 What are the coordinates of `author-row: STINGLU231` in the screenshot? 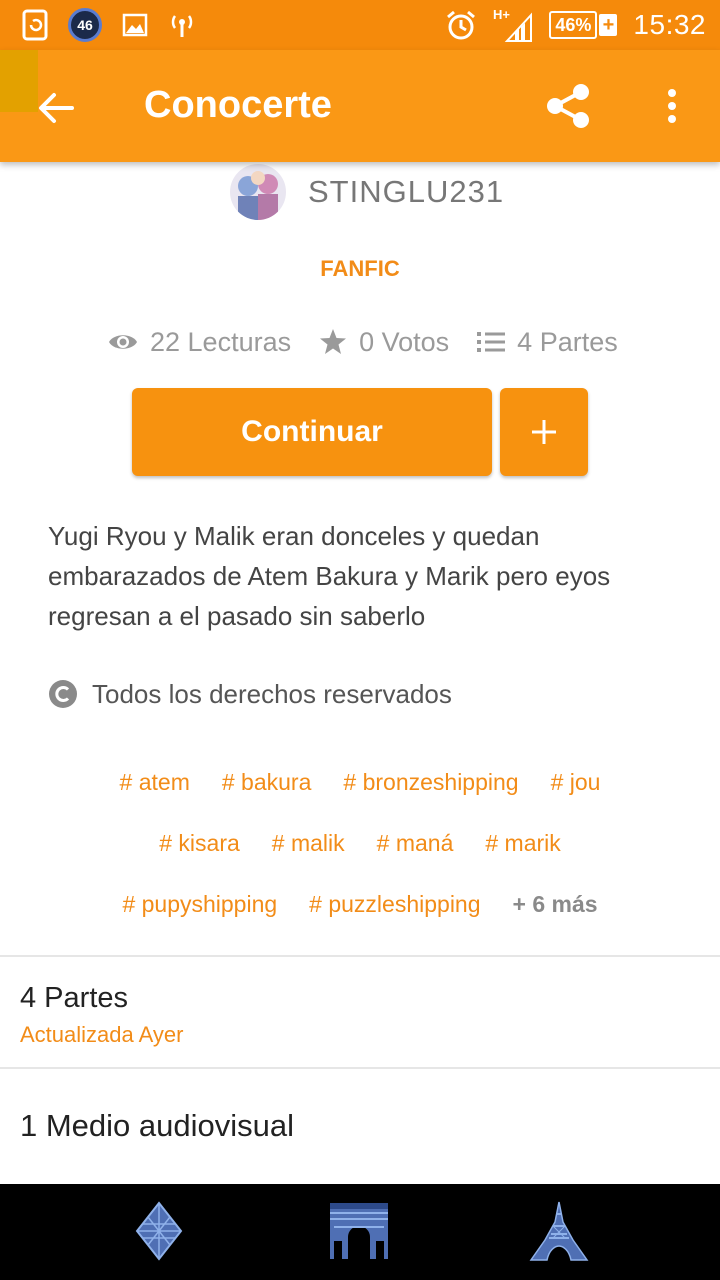 It's located at (367, 192).